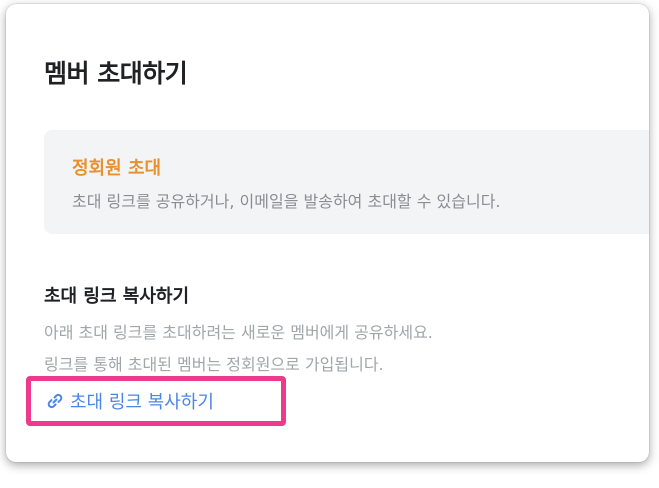 The width and height of the screenshot is (659, 488). What do you see at coordinates (214, 364) in the screenshot?
I see `section-description-line2: 링크를 통해 초대된 멤버는 정회원으로 가입됩니다.` at bounding box center [214, 364].